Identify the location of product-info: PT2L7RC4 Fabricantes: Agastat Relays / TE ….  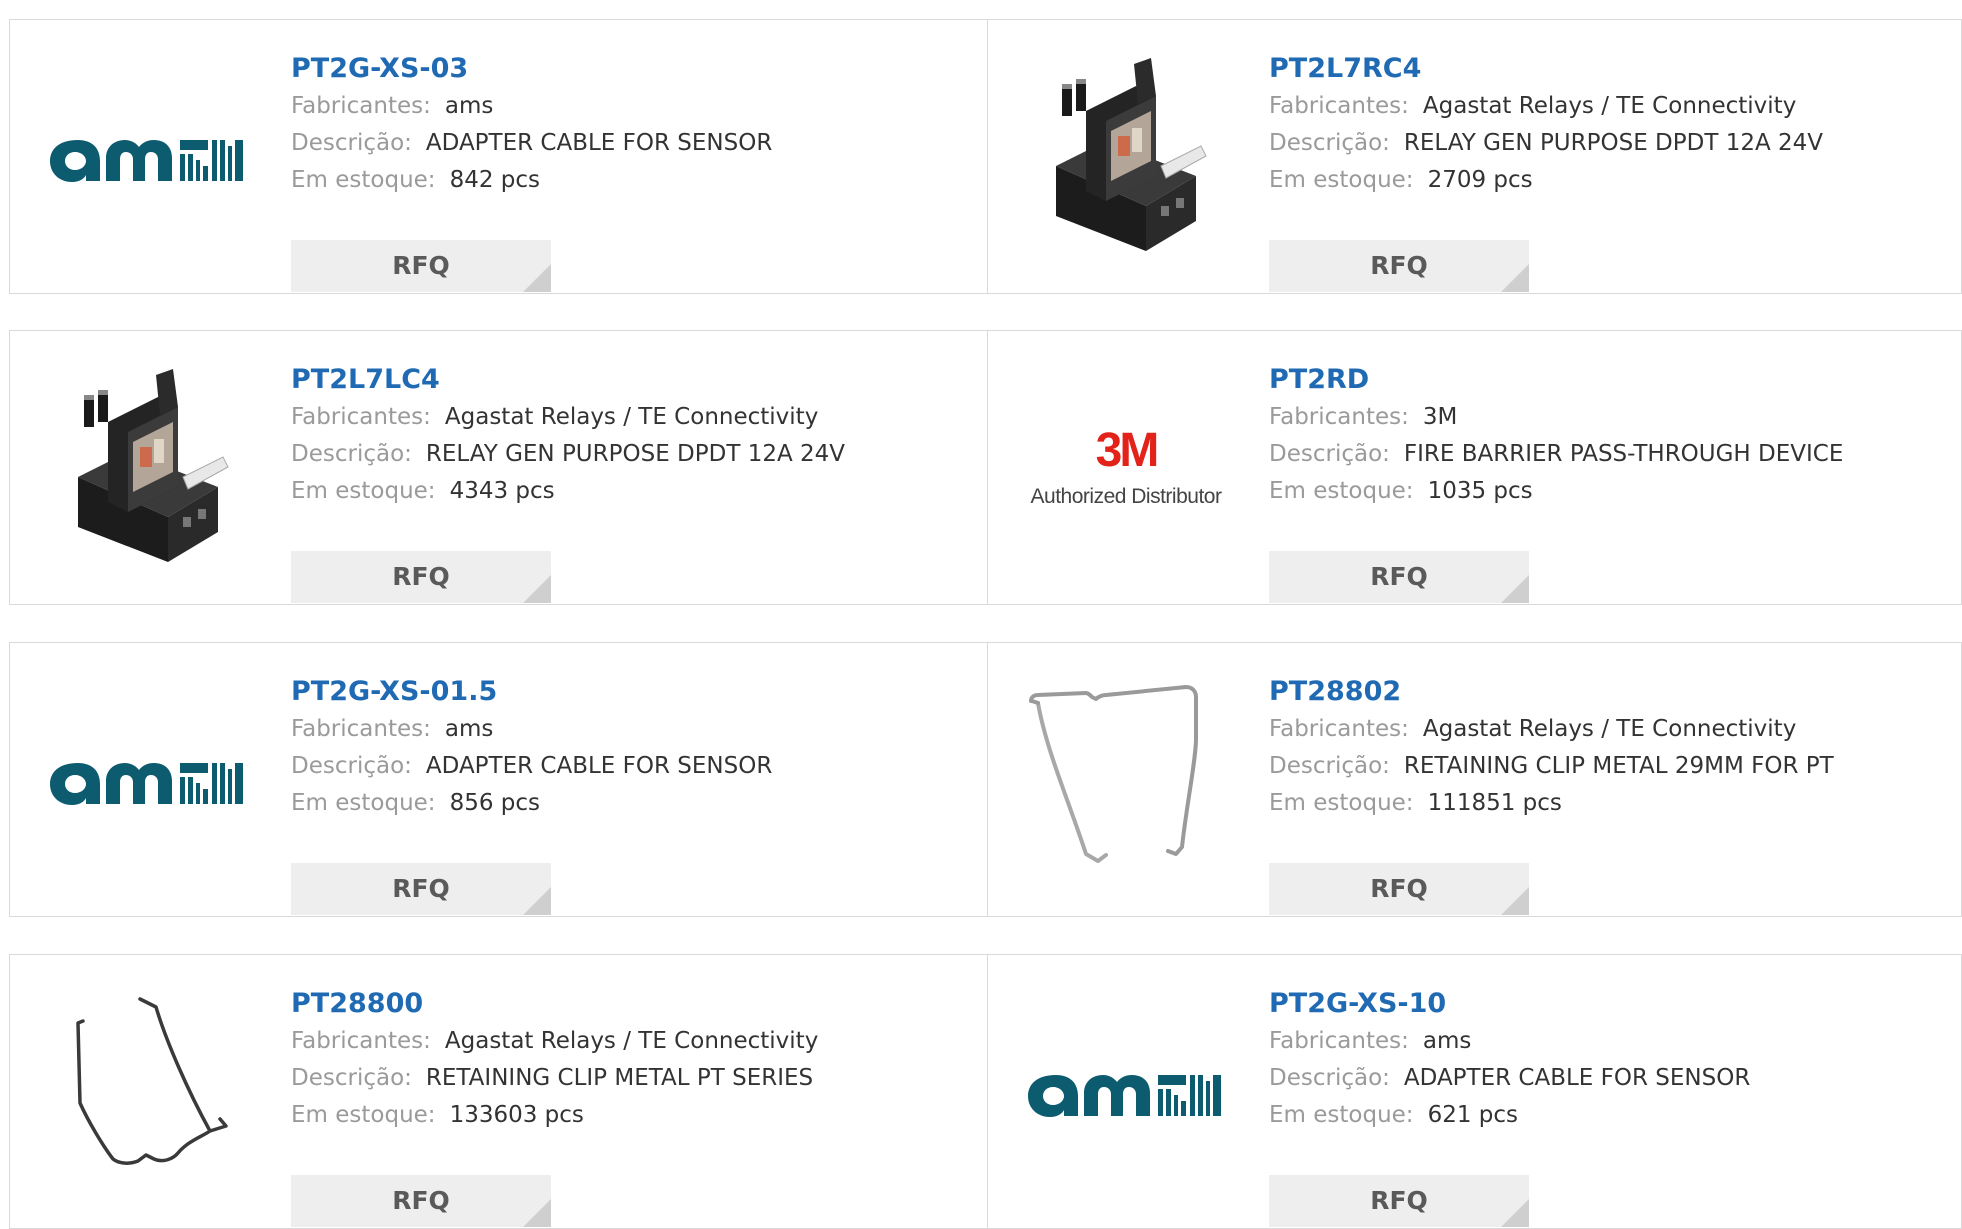
(1546, 171).